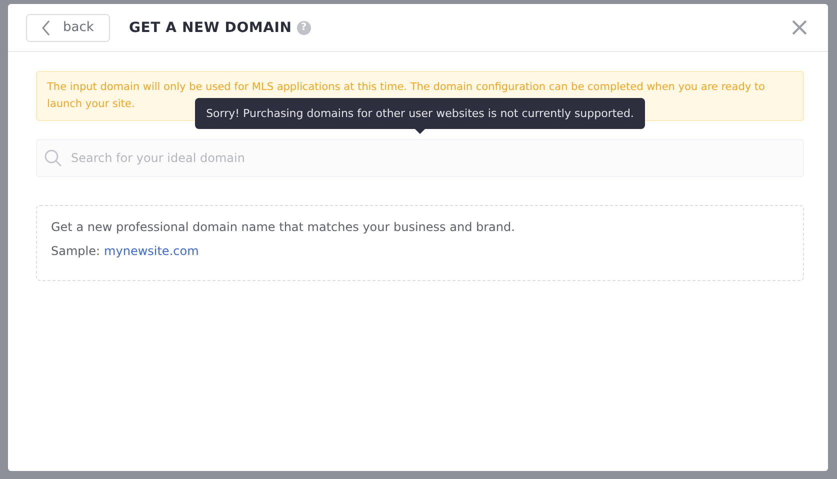 Image resolution: width=837 pixels, height=479 pixels. I want to click on search-icon, so click(53, 158).